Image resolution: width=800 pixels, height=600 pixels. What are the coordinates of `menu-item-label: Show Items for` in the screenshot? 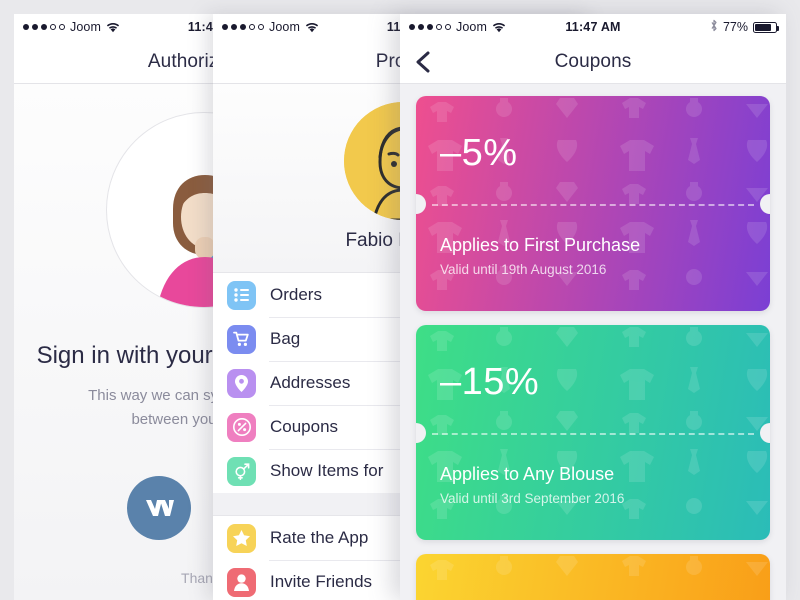 It's located at (327, 470).